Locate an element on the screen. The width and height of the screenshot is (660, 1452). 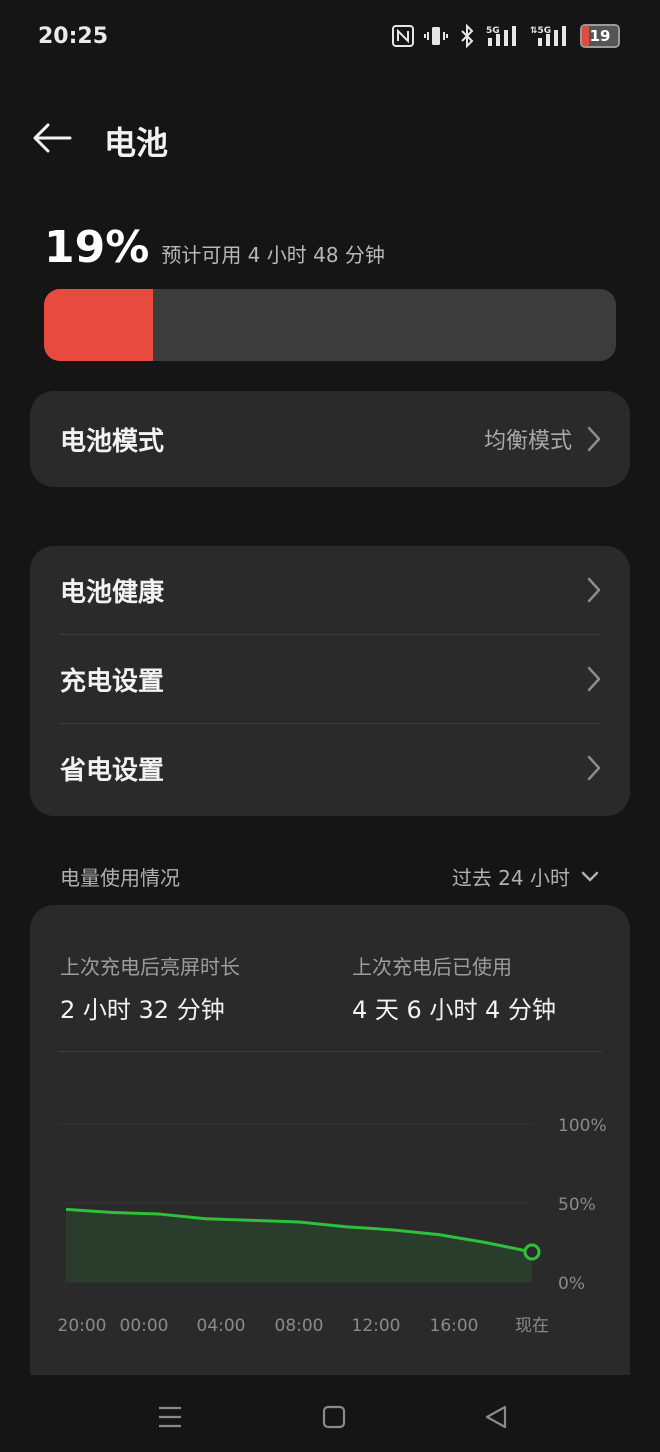
battery-summary: 19% 预计可用 4 小时 48 分钟 is located at coordinates (214, 247).